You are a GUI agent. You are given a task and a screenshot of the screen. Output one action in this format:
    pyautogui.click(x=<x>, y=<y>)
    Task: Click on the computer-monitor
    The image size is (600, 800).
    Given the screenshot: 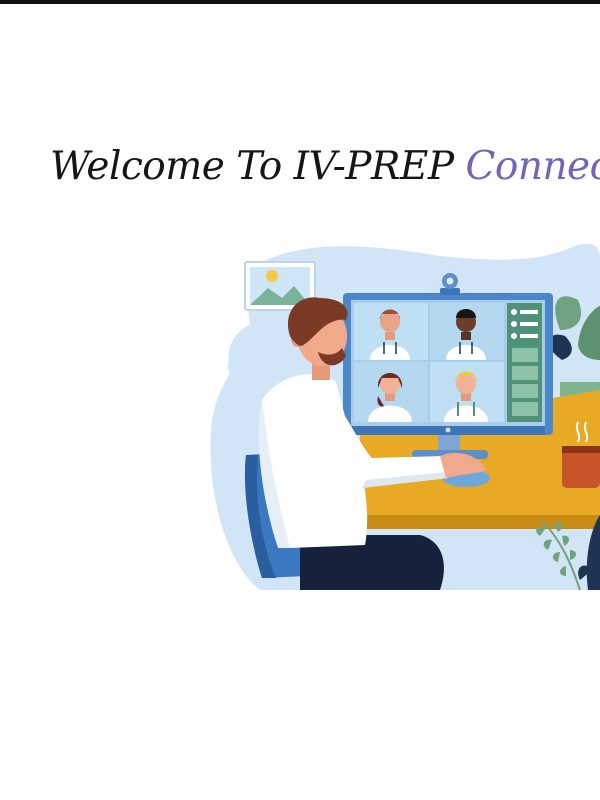 What is the action you would take?
    pyautogui.click(x=448, y=376)
    